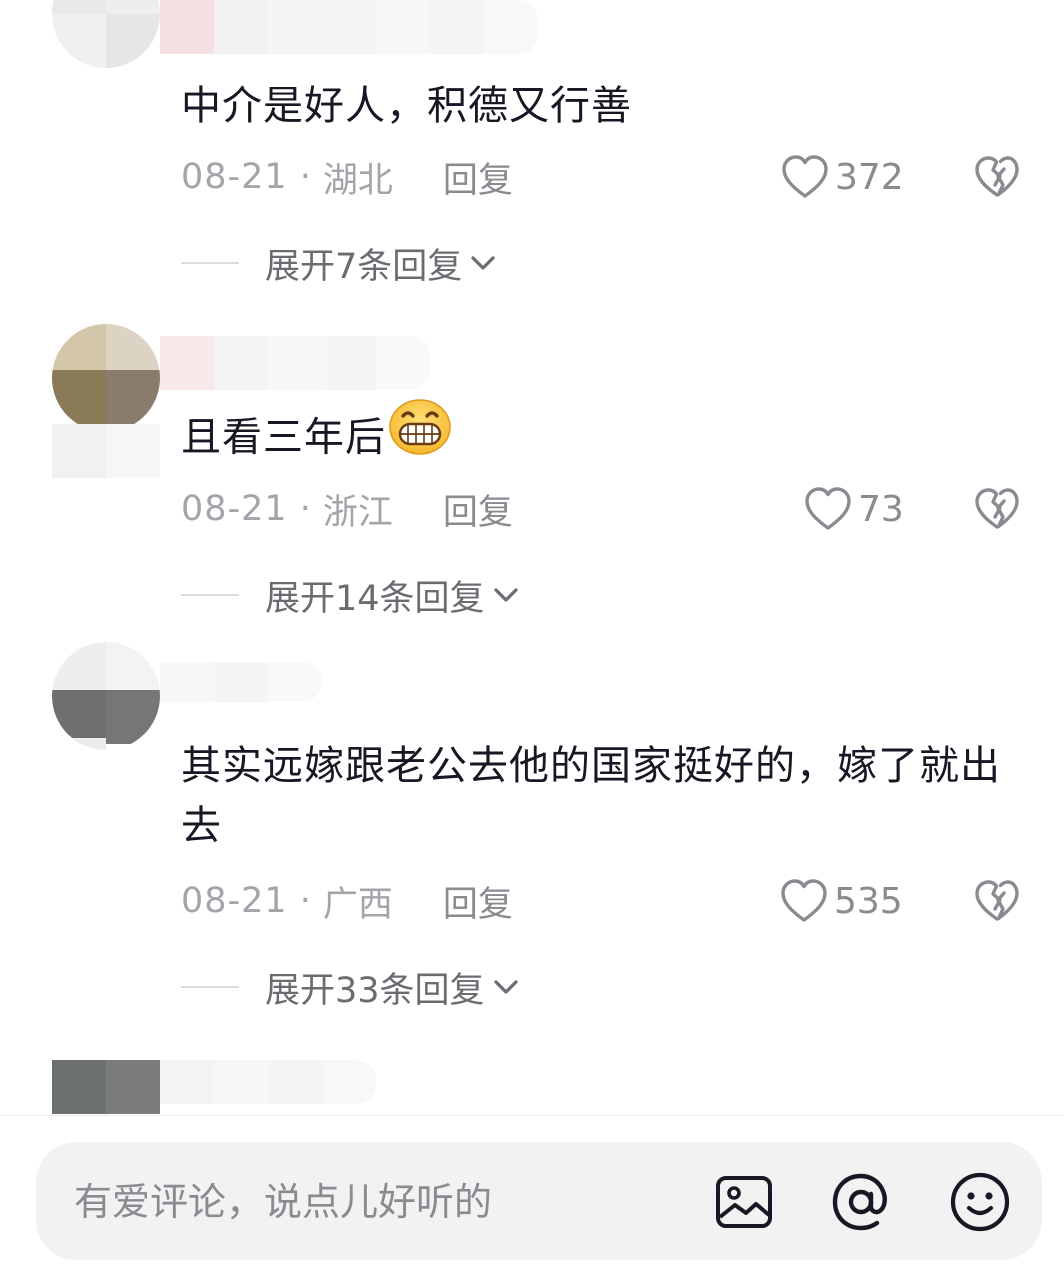  What do you see at coordinates (406, 106) in the screenshot?
I see `comment-text: 中介是好人，积德又行善` at bounding box center [406, 106].